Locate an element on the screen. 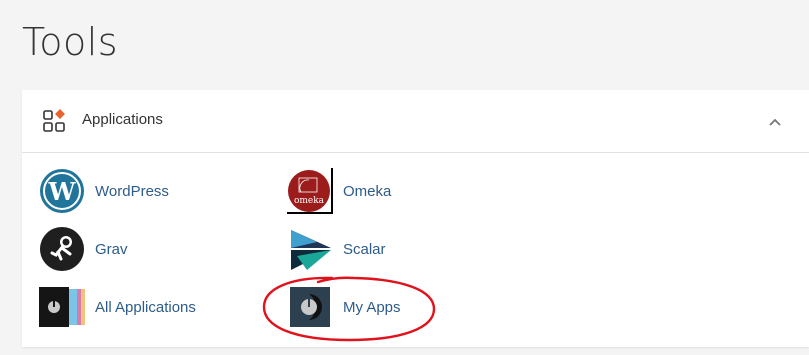  app-all-applications: All Applications is located at coordinates (117, 307).